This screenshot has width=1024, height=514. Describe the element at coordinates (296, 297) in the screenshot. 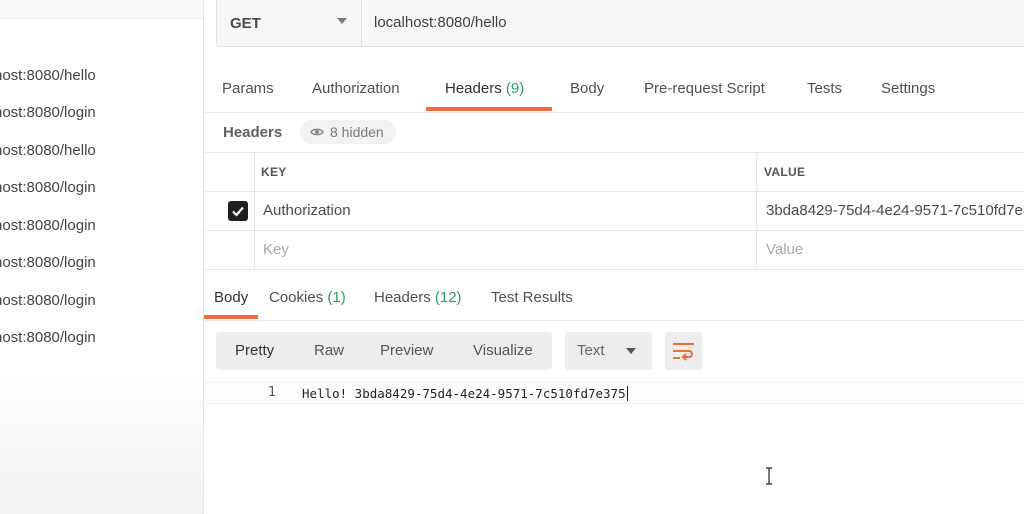

I see `tab-label: Cookies` at that location.